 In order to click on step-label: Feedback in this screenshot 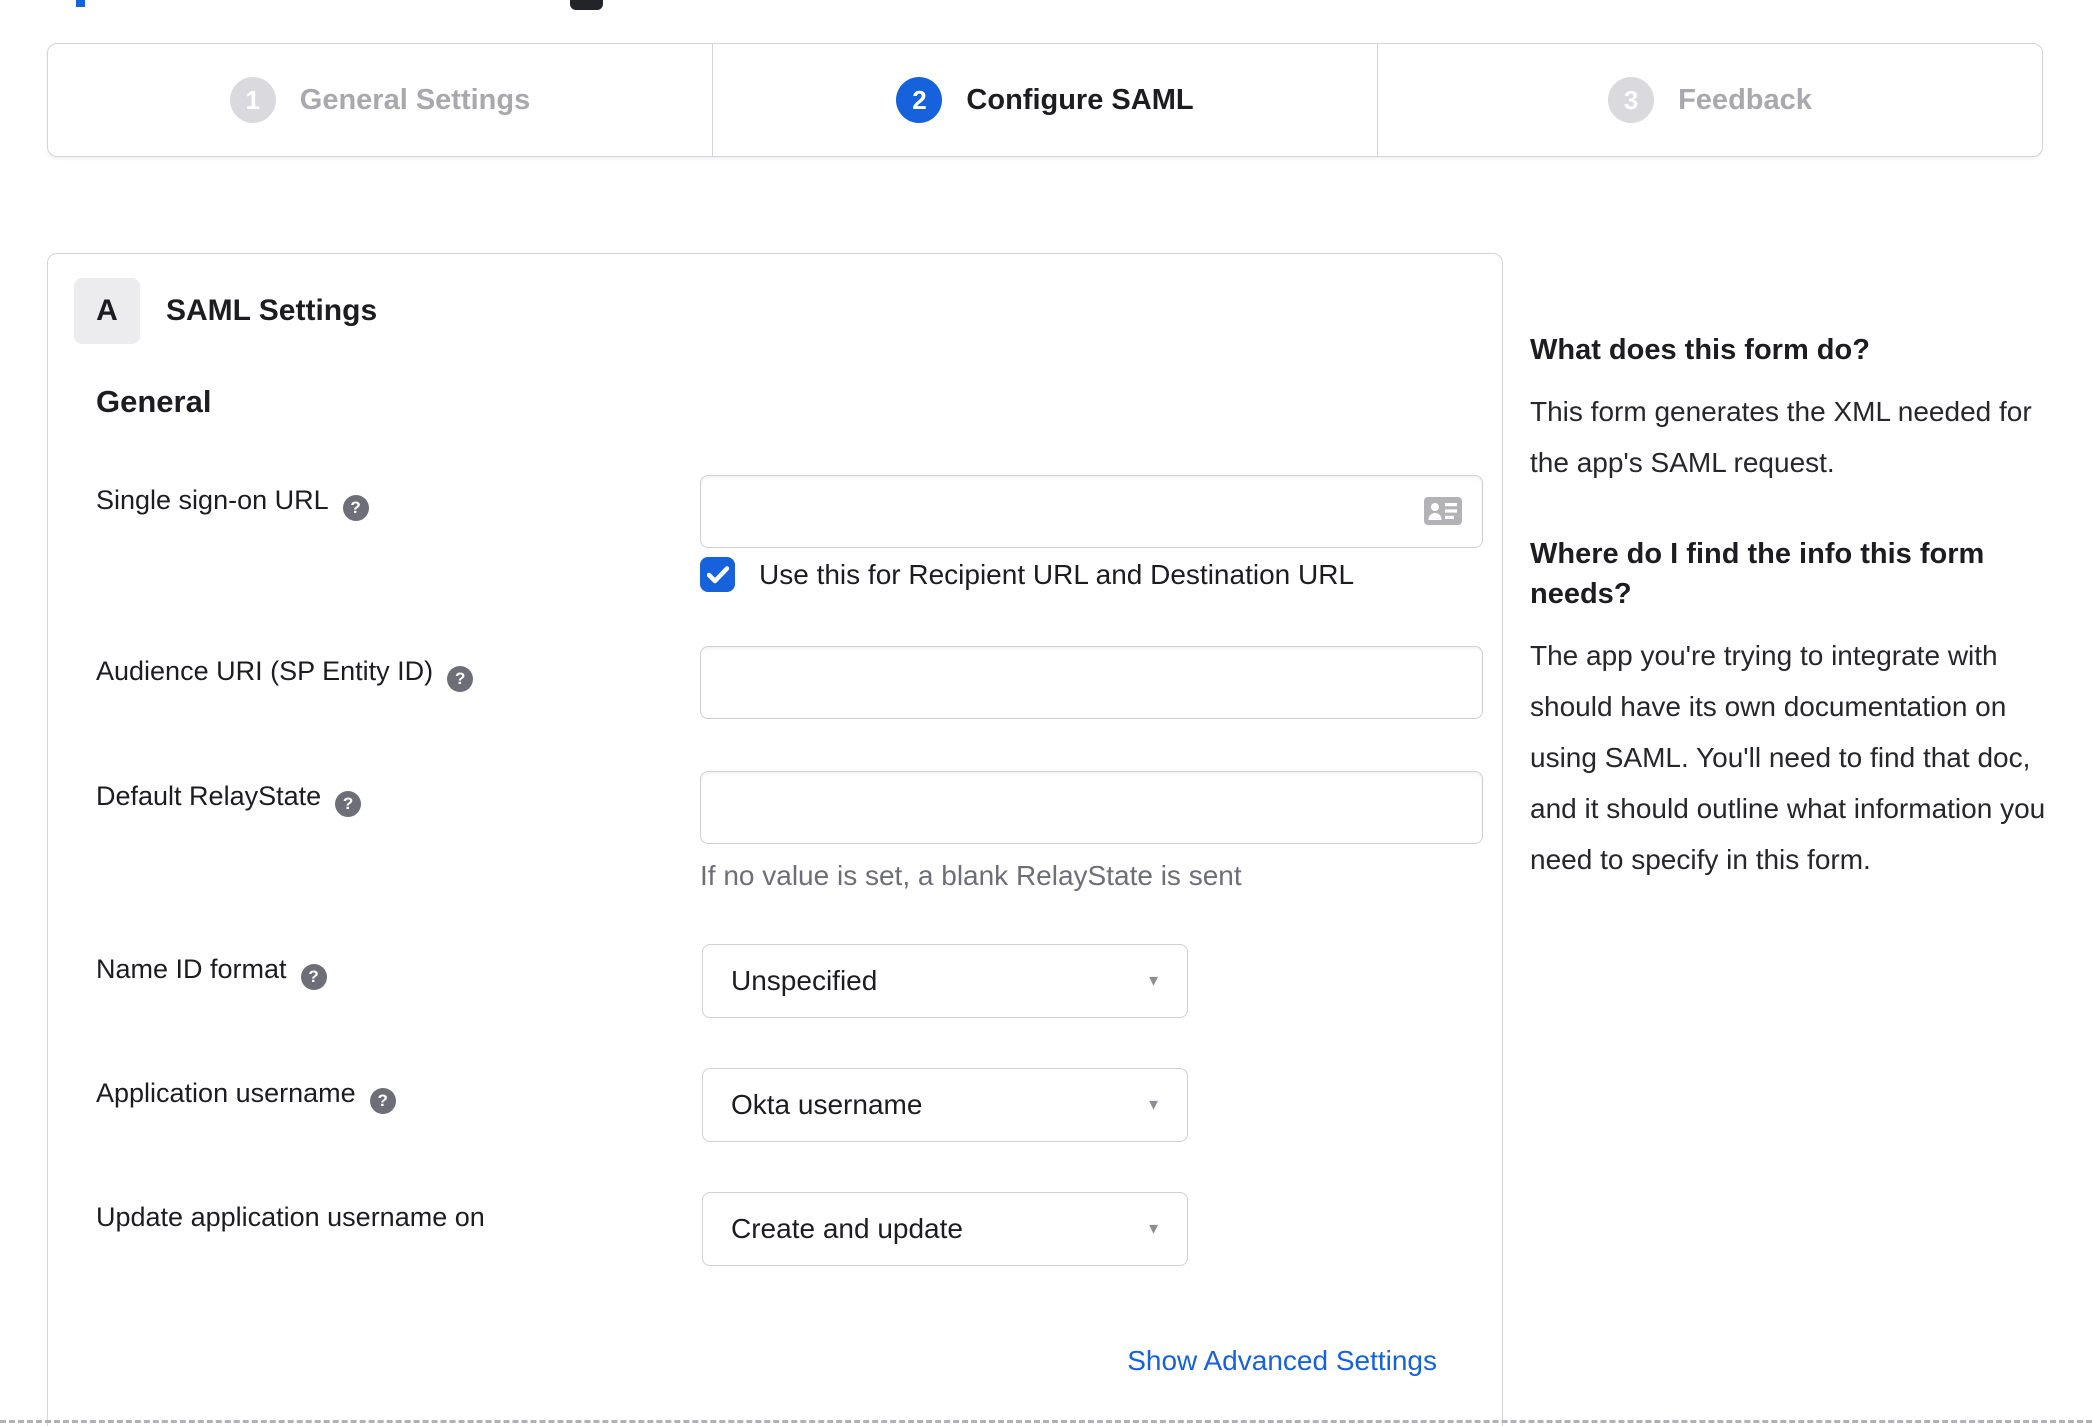, I will do `click(1745, 99)`.